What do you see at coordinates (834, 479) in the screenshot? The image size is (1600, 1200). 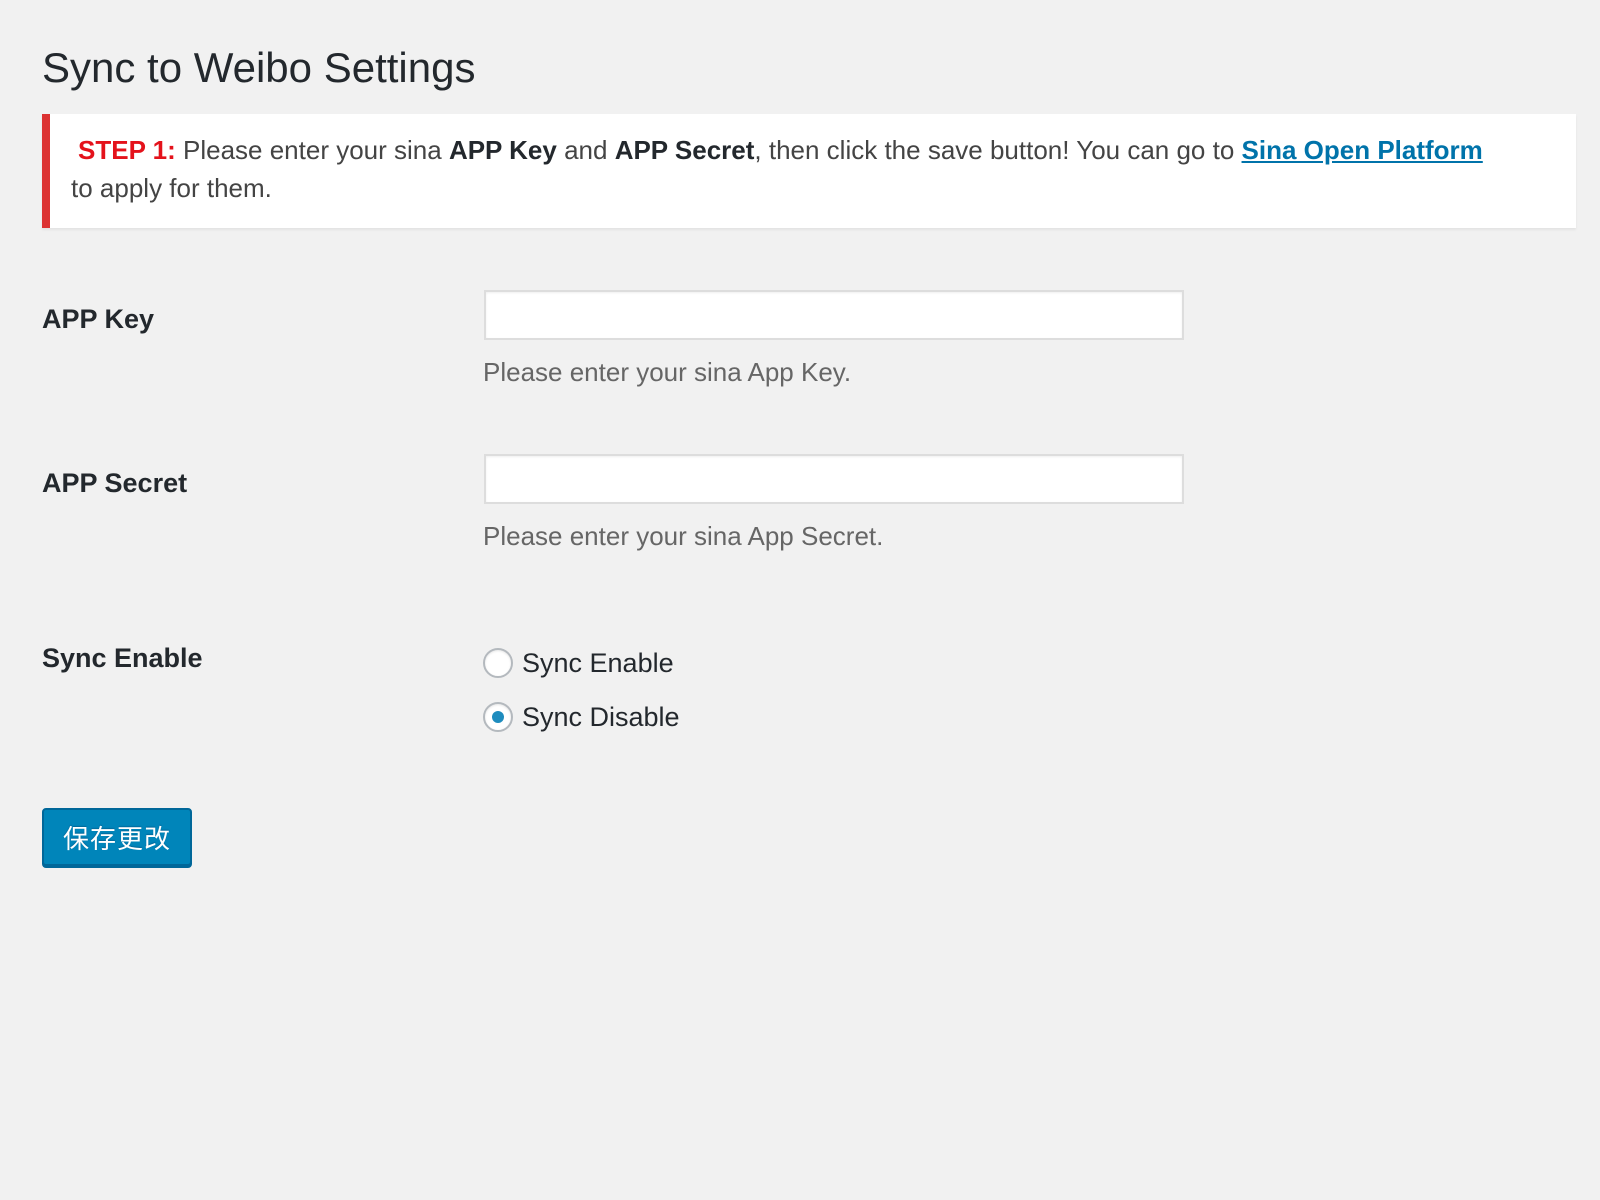 I see `app-secret-input` at bounding box center [834, 479].